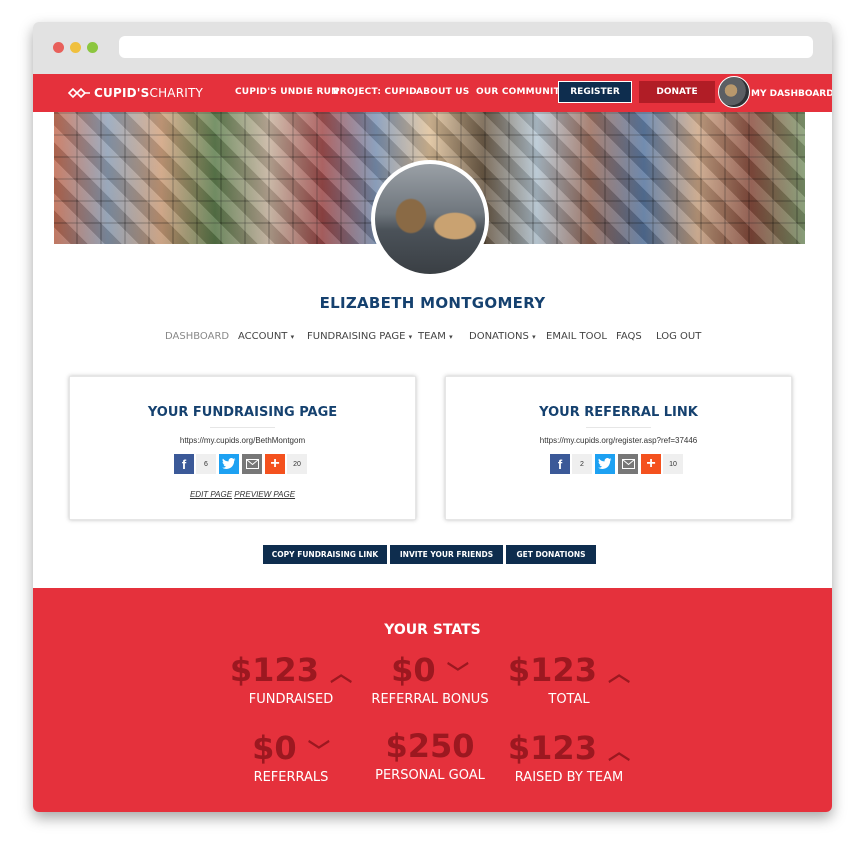 The height and width of the screenshot is (848, 861). I want to click on stat-value-text: $250, so click(430, 746).